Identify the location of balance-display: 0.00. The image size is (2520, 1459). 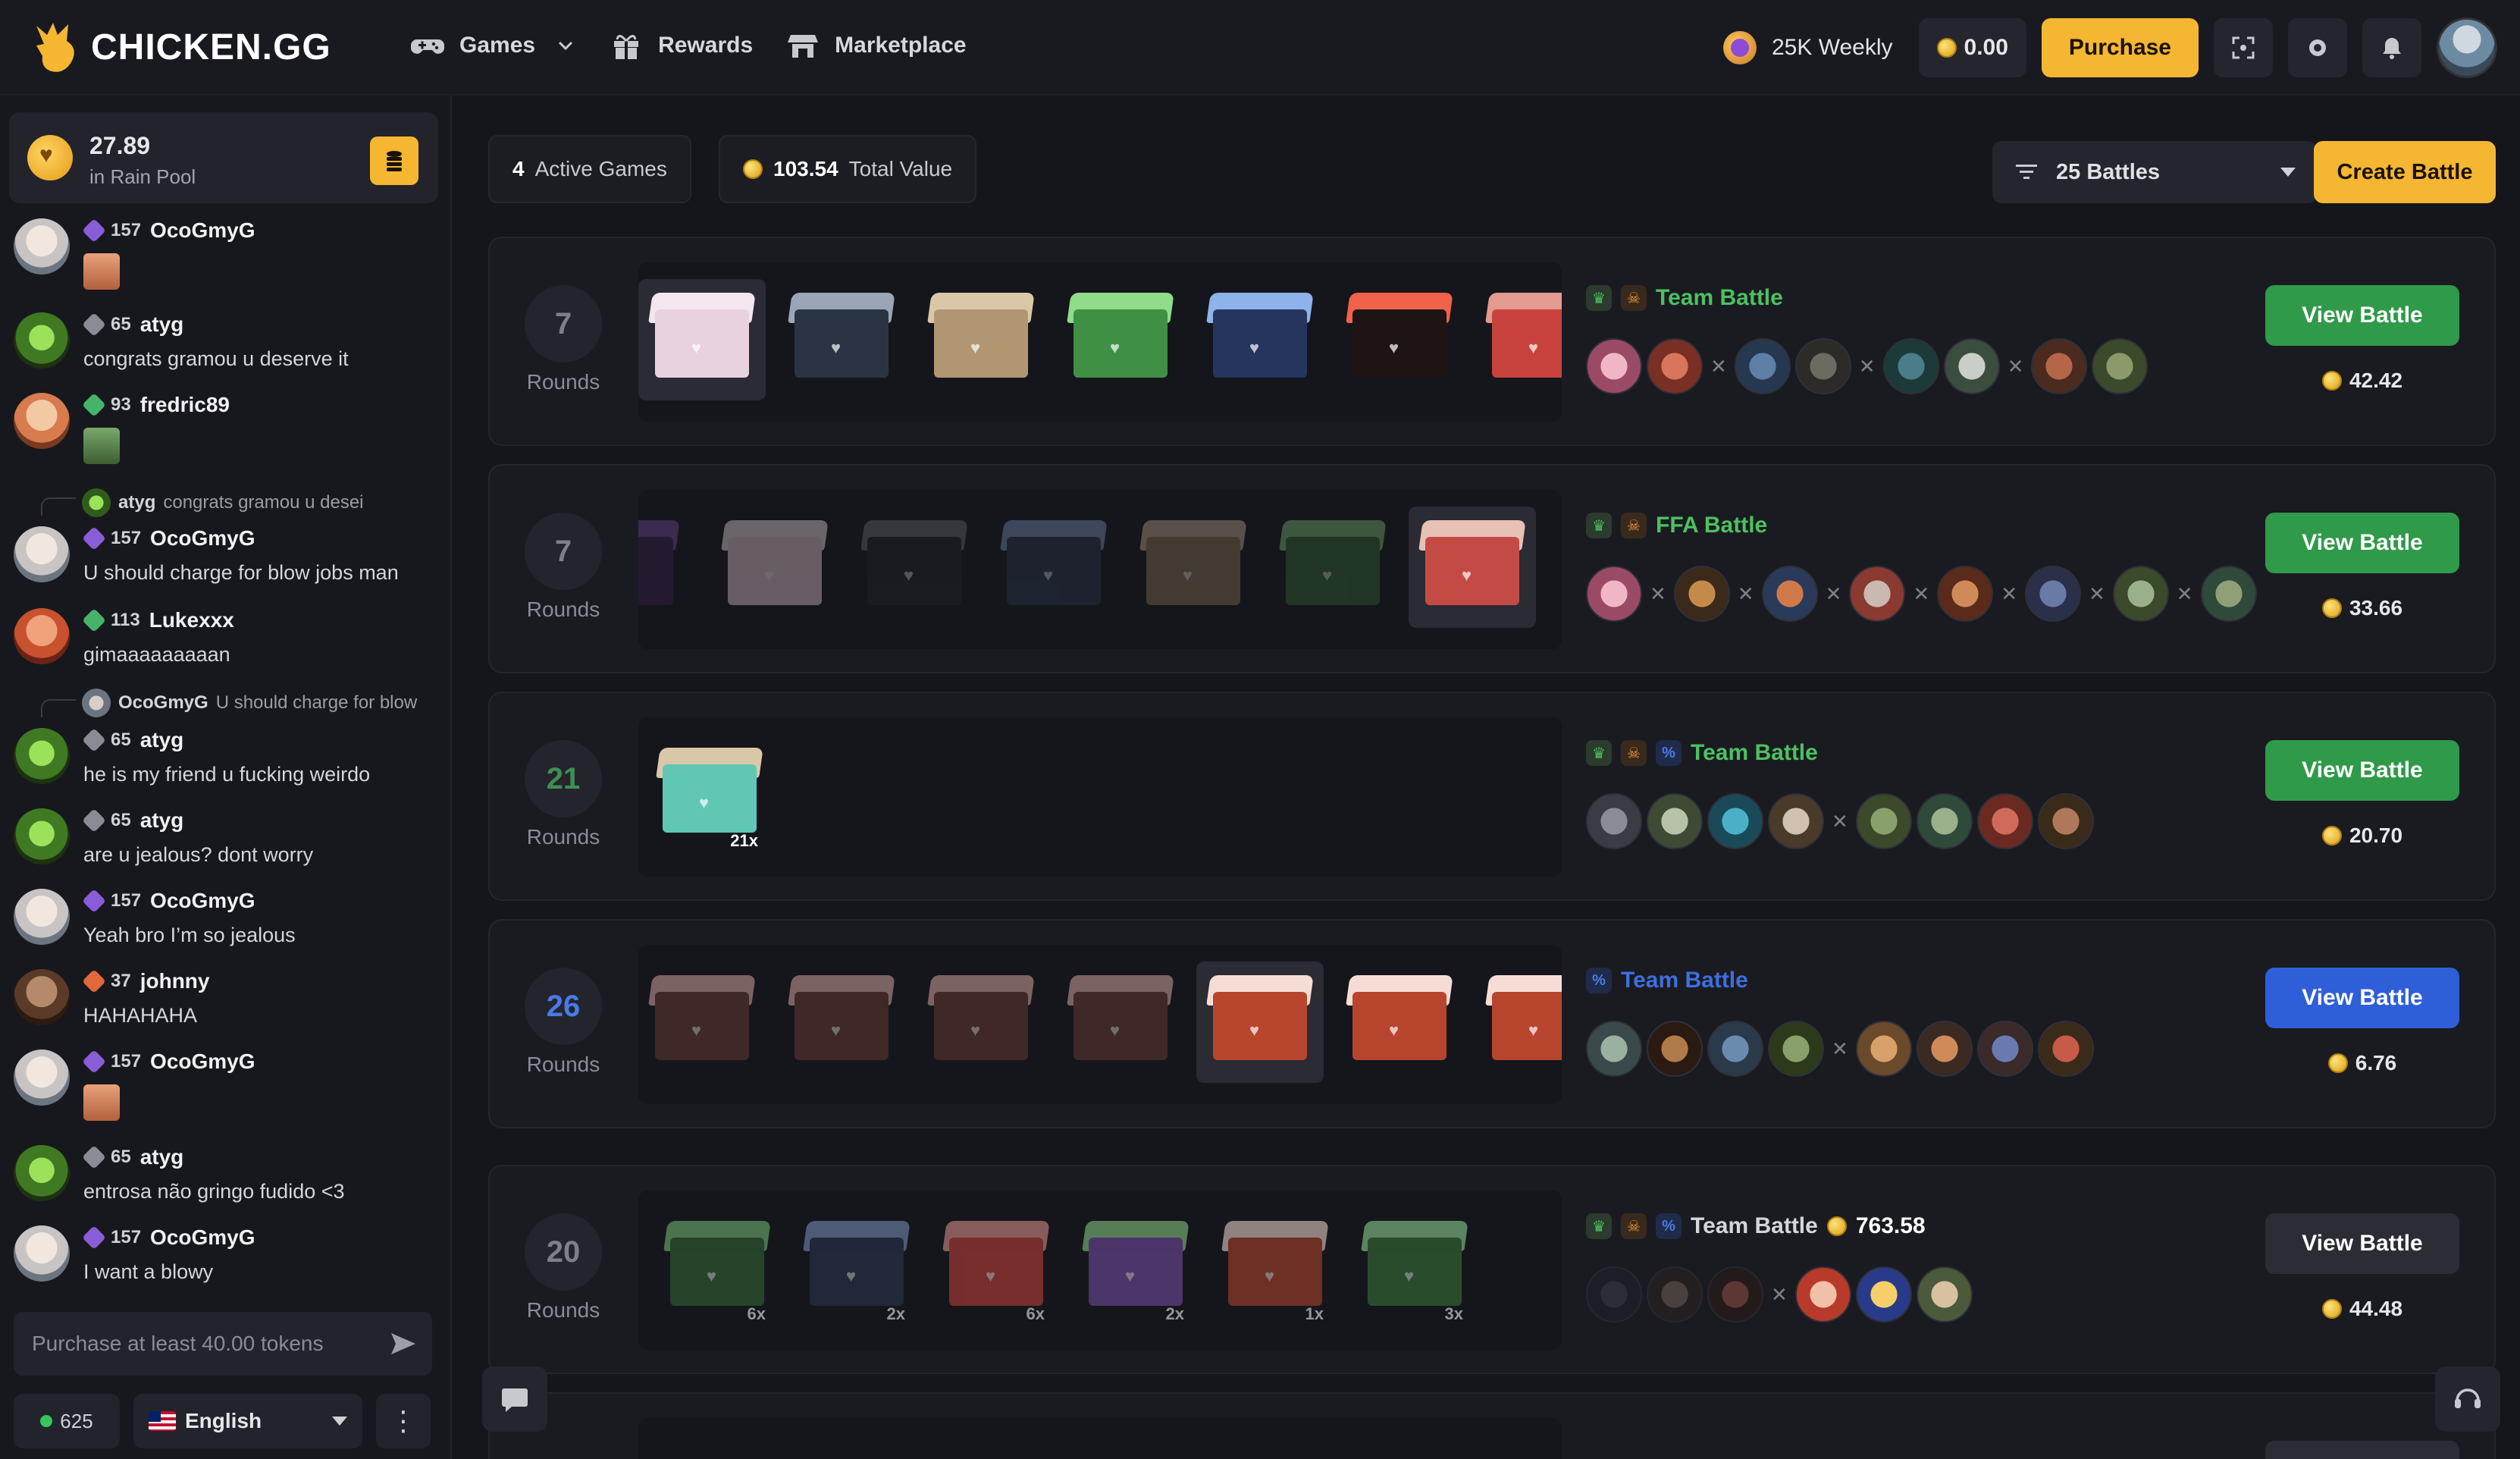
(1972, 47).